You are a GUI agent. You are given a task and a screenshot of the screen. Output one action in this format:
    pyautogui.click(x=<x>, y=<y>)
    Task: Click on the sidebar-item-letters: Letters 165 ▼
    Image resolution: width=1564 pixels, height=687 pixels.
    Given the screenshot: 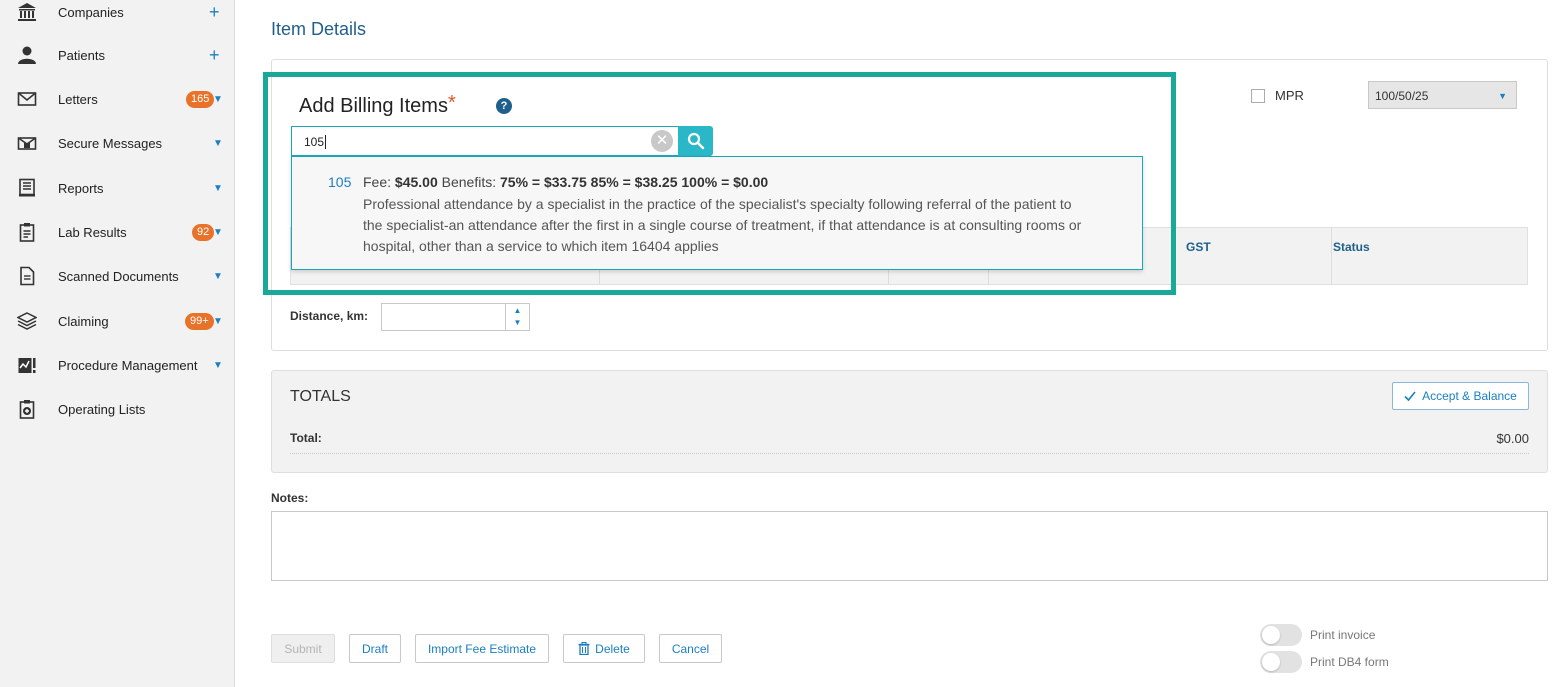 What is the action you would take?
    pyautogui.click(x=117, y=99)
    